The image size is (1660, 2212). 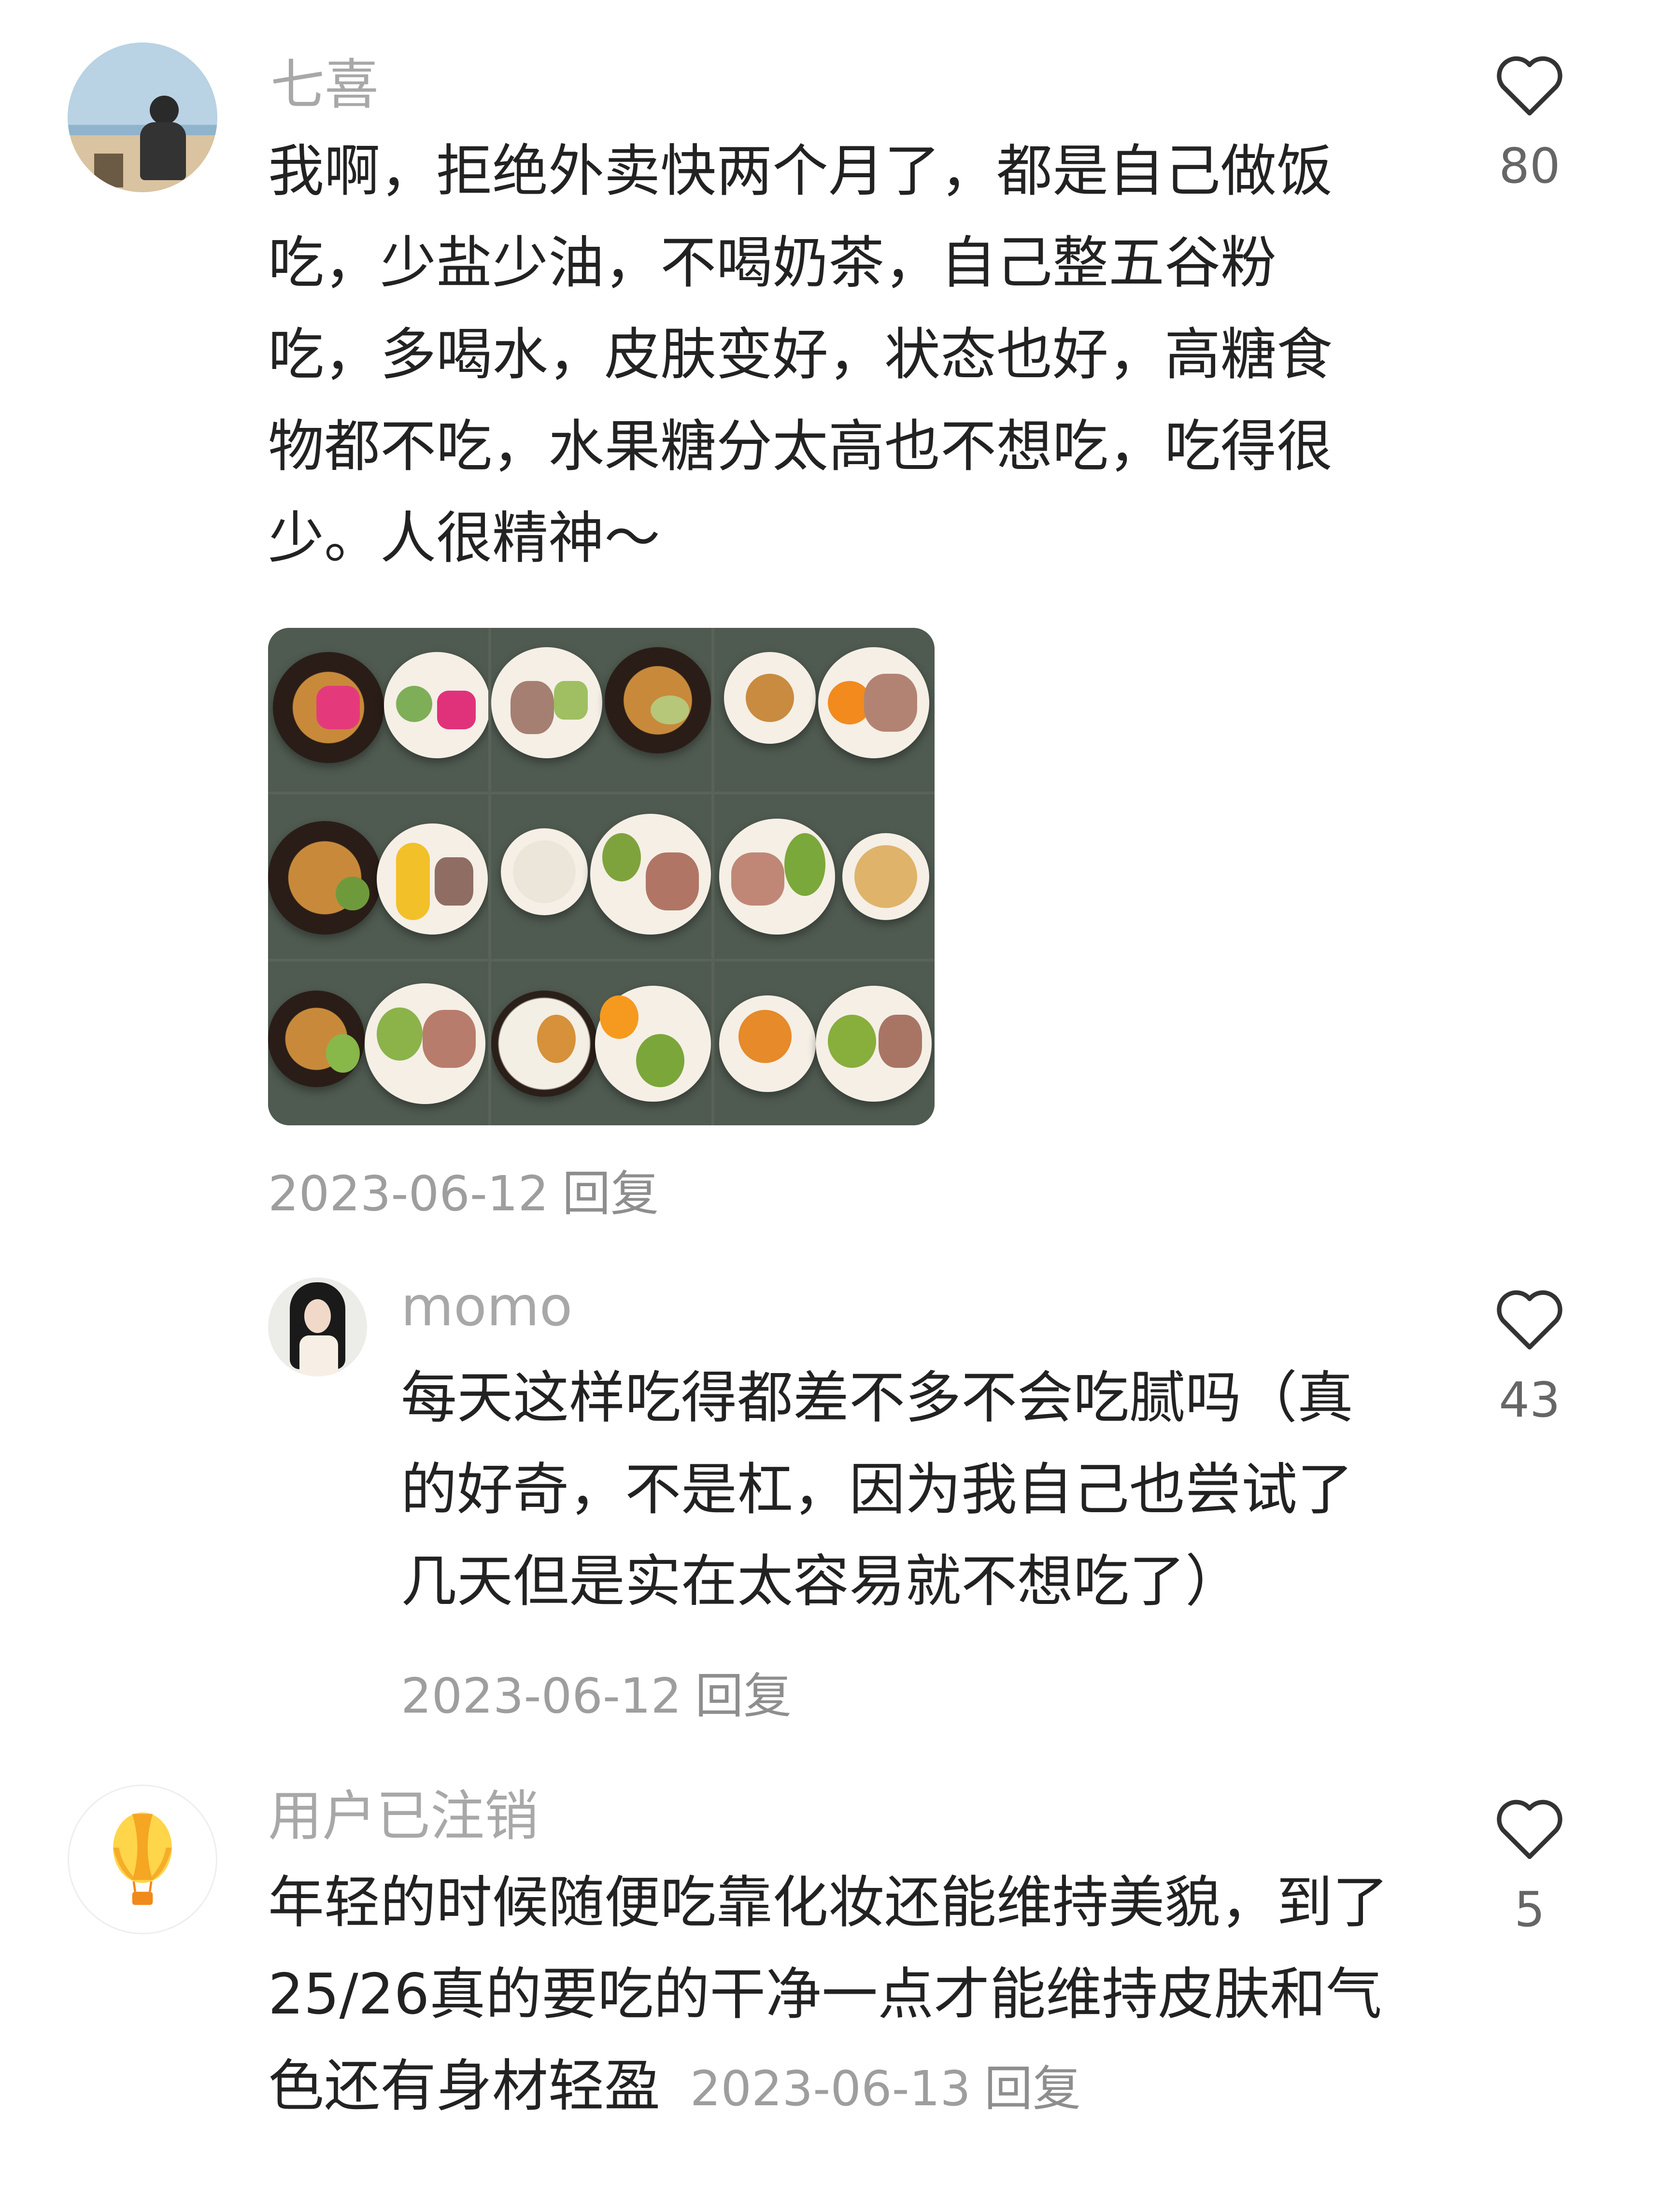 What do you see at coordinates (1530, 1356) in the screenshot?
I see `like-button: 43` at bounding box center [1530, 1356].